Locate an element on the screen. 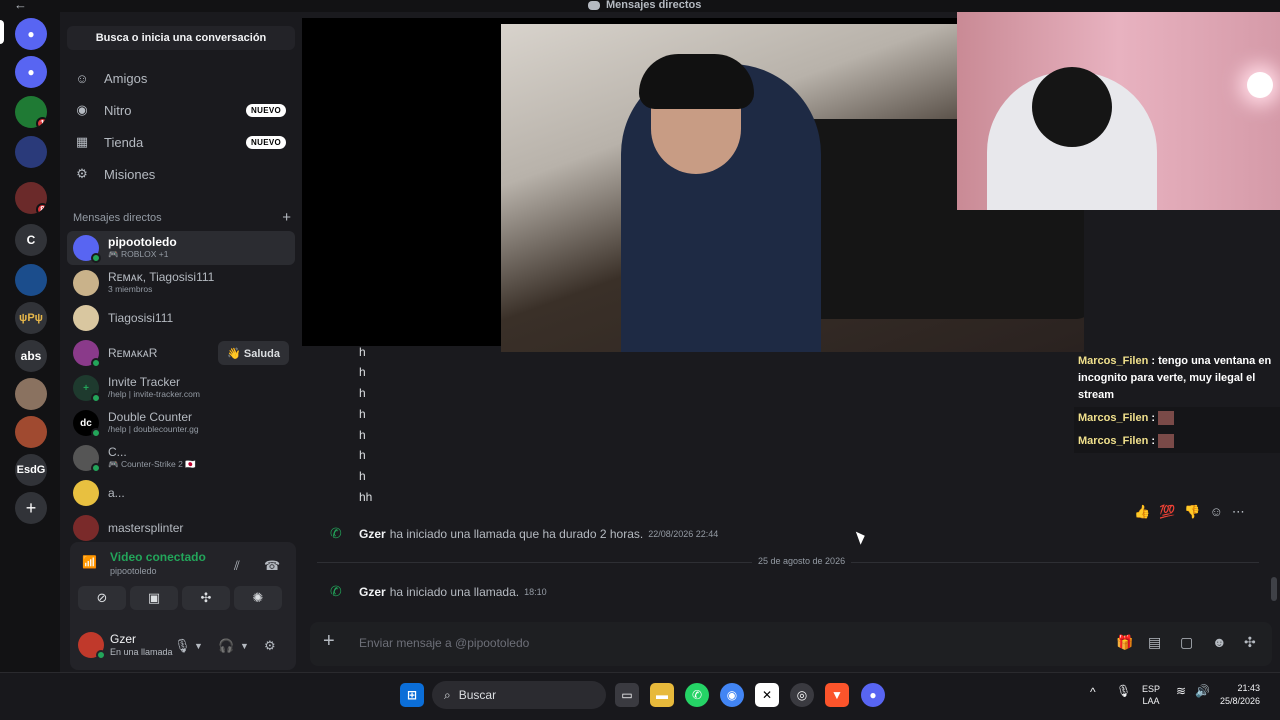 The height and width of the screenshot is (720, 1280). noise-suppression-icon: ⫽ is located at coordinates (237, 566).